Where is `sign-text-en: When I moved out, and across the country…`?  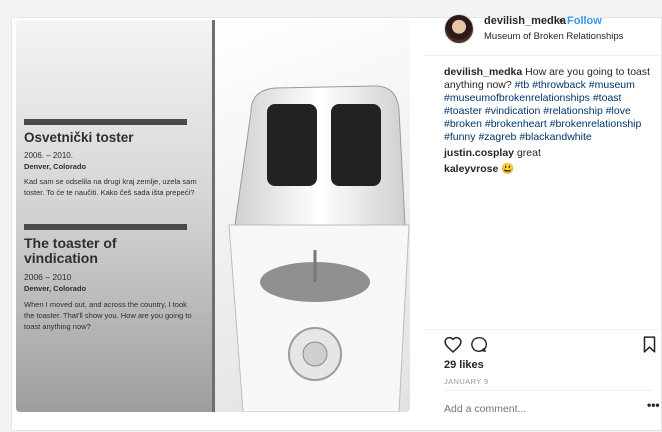 sign-text-en: When I moved out, and across the country… is located at coordinates (108, 315).